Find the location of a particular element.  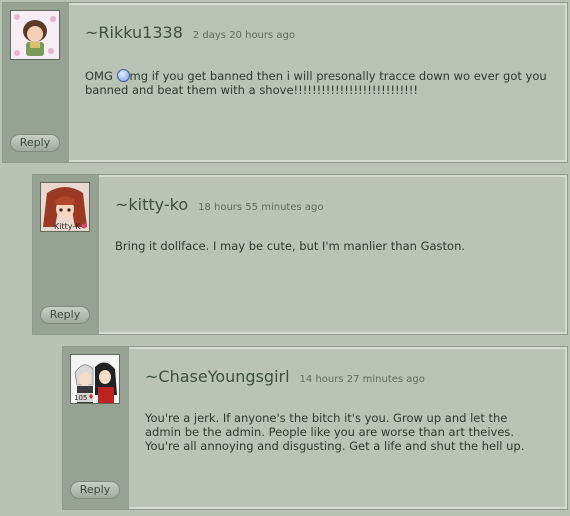

avatar-label: 105 is located at coordinates (80, 398).